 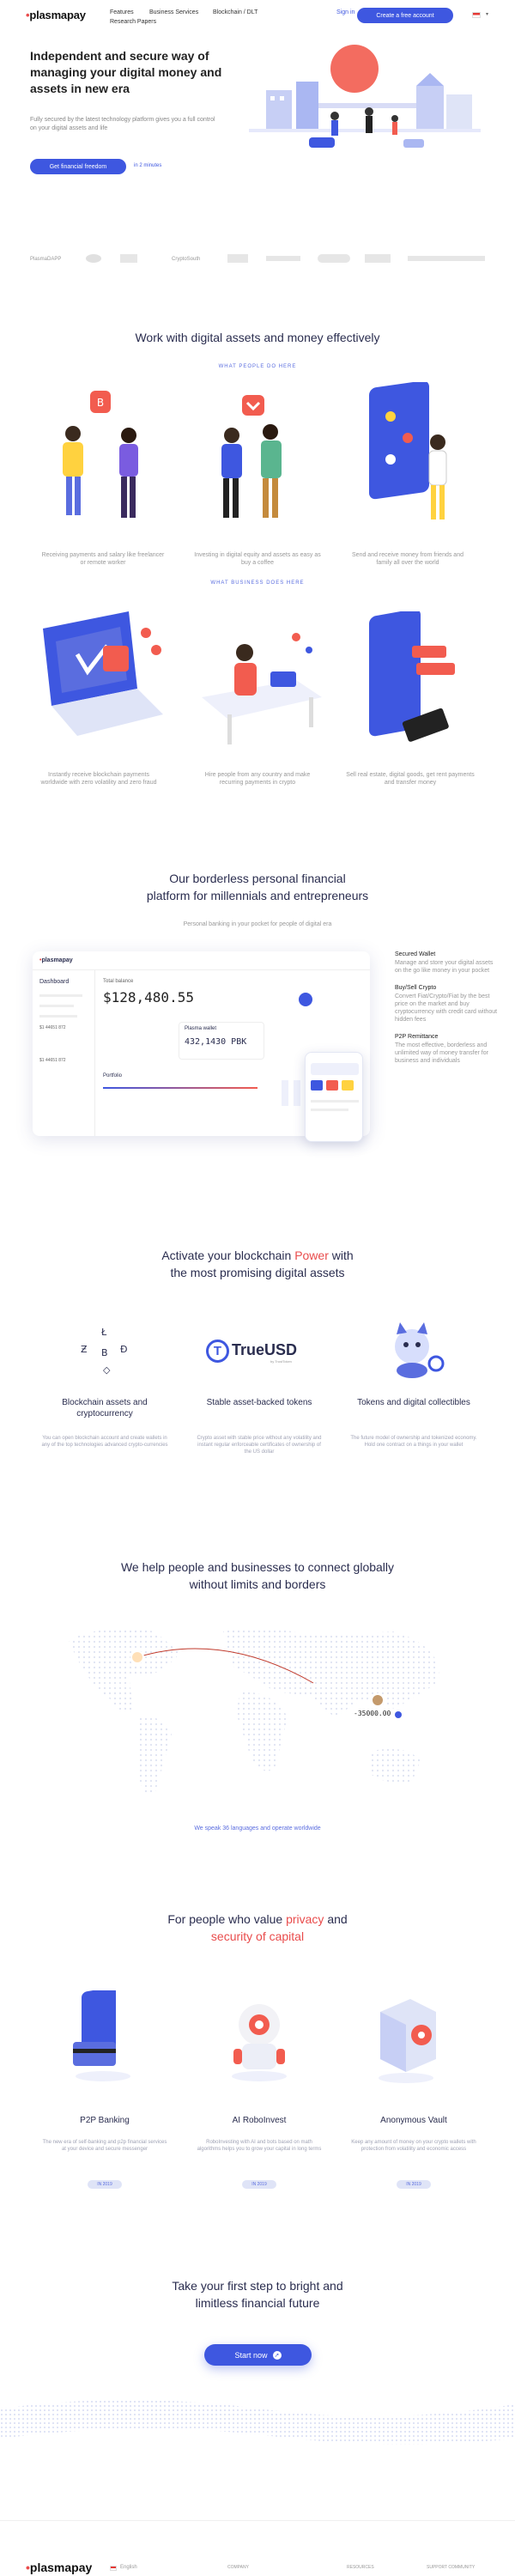 What do you see at coordinates (148, 997) in the screenshot?
I see `mockup-balance: $128,480.55` at bounding box center [148, 997].